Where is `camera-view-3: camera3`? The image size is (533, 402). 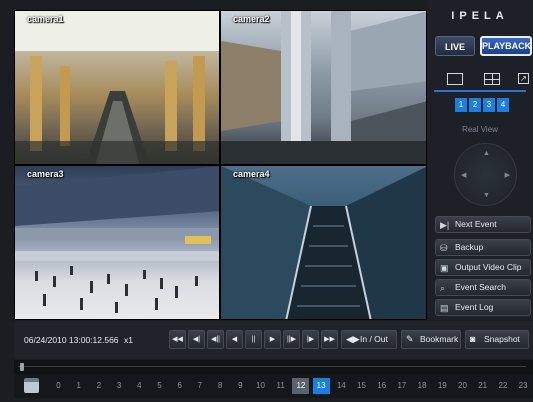
camera-view-3: camera3 is located at coordinates (117, 242).